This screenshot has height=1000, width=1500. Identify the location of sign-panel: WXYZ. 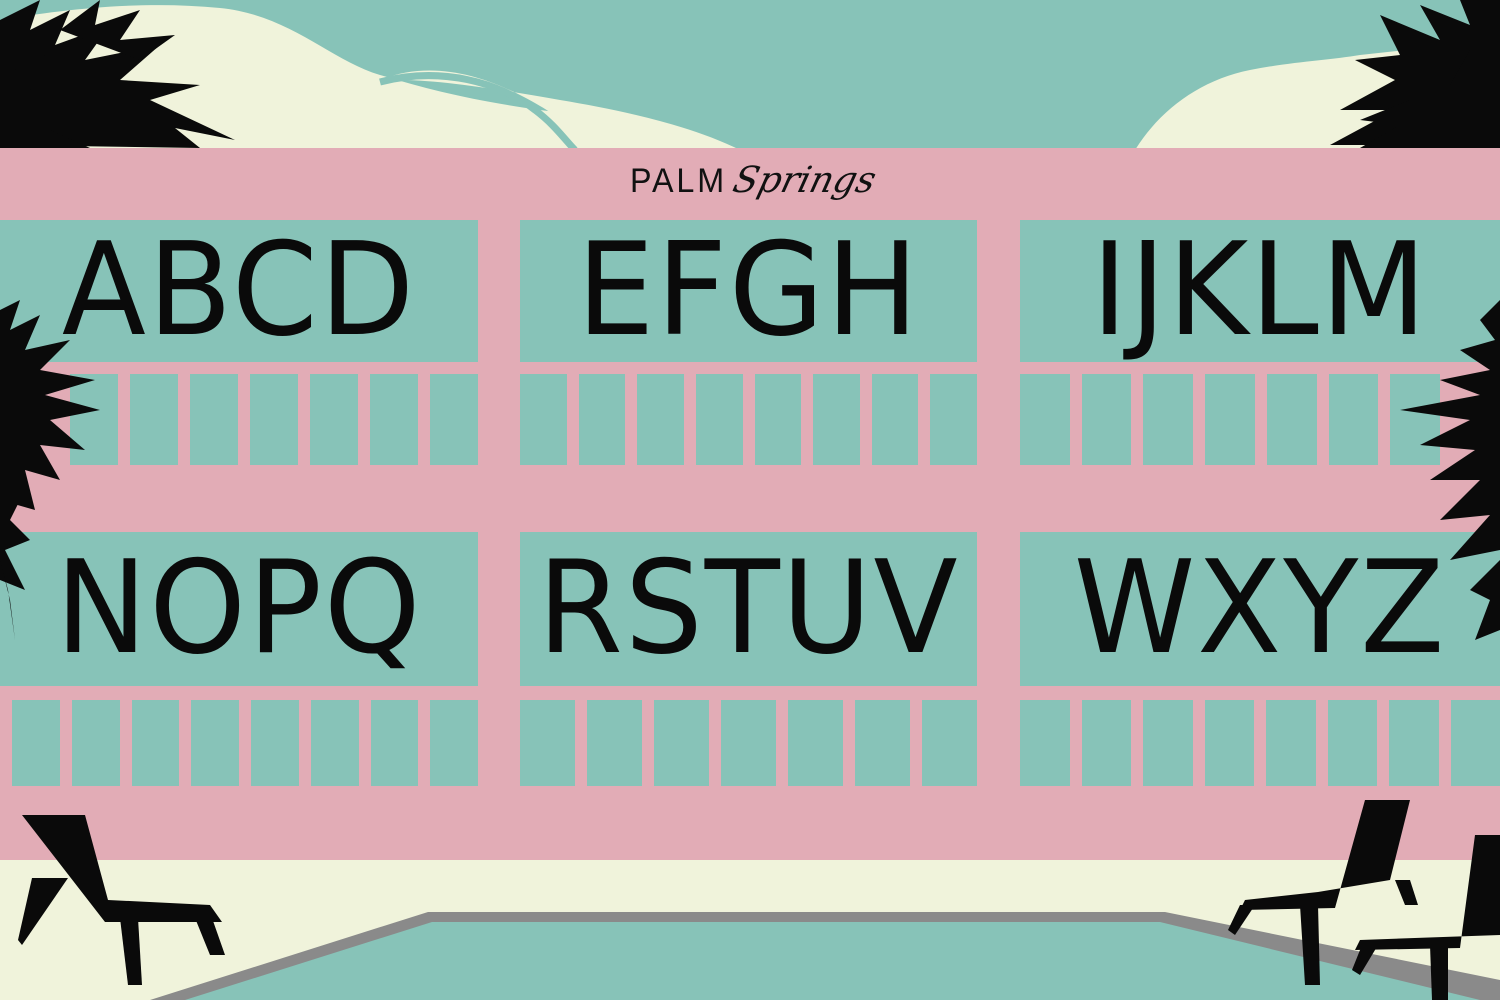
(1260, 609).